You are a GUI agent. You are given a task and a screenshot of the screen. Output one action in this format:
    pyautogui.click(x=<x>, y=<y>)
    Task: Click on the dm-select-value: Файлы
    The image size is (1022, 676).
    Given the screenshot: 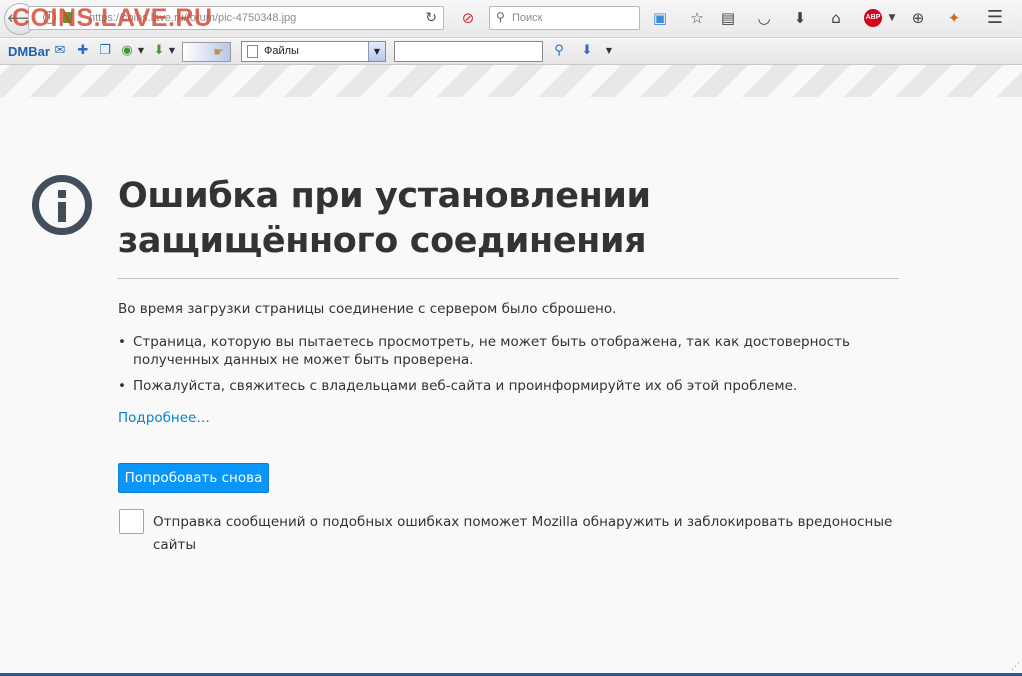 What is the action you would take?
    pyautogui.click(x=281, y=51)
    